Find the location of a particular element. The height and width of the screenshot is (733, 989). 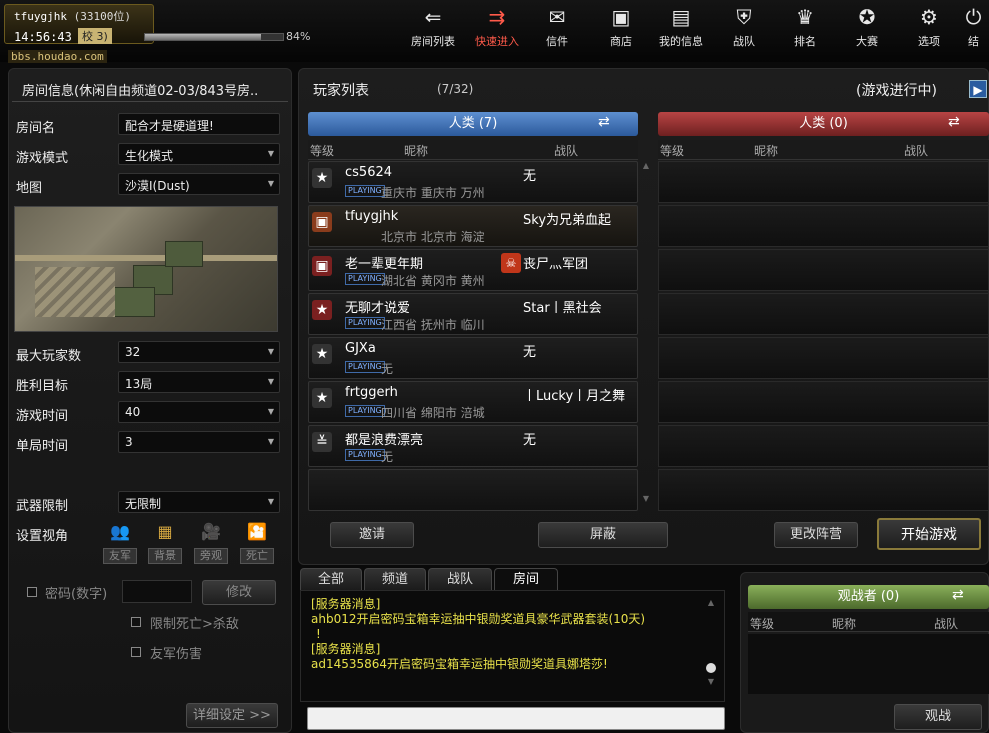

table-row: ≚ 都是浪费漂亮 PLAYING 无 无 is located at coordinates (473, 446).